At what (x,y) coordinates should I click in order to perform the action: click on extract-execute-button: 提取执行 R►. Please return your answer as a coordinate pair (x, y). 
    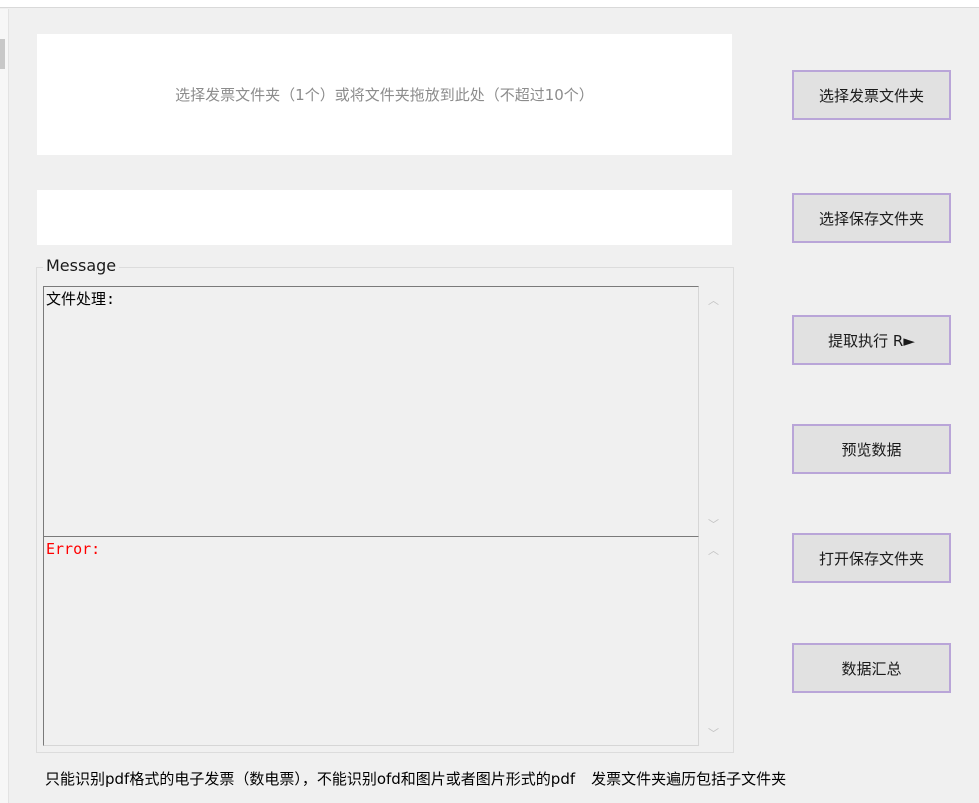
    Looking at the image, I should click on (871, 340).